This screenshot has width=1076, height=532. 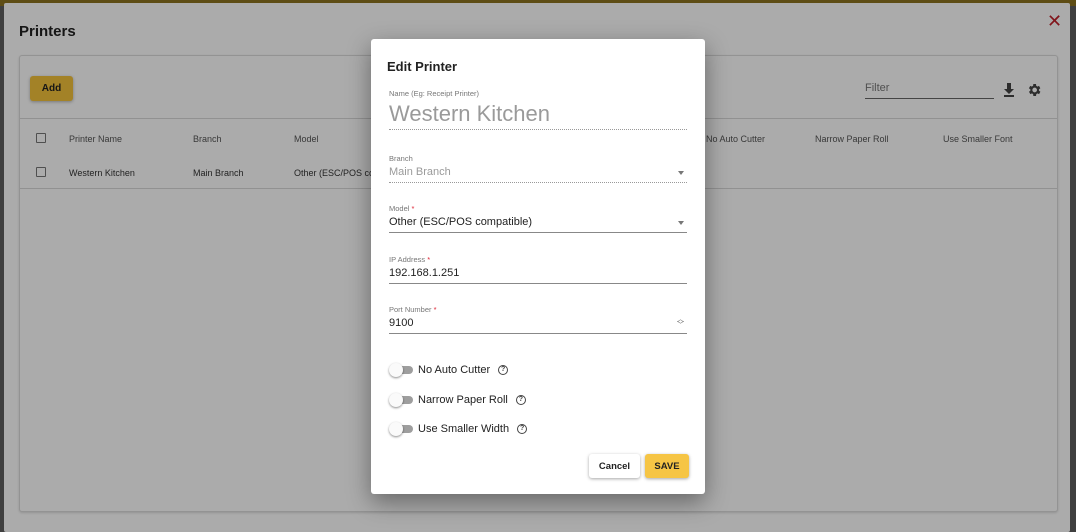 I want to click on ip-label-text: IP Address, so click(x=407, y=259).